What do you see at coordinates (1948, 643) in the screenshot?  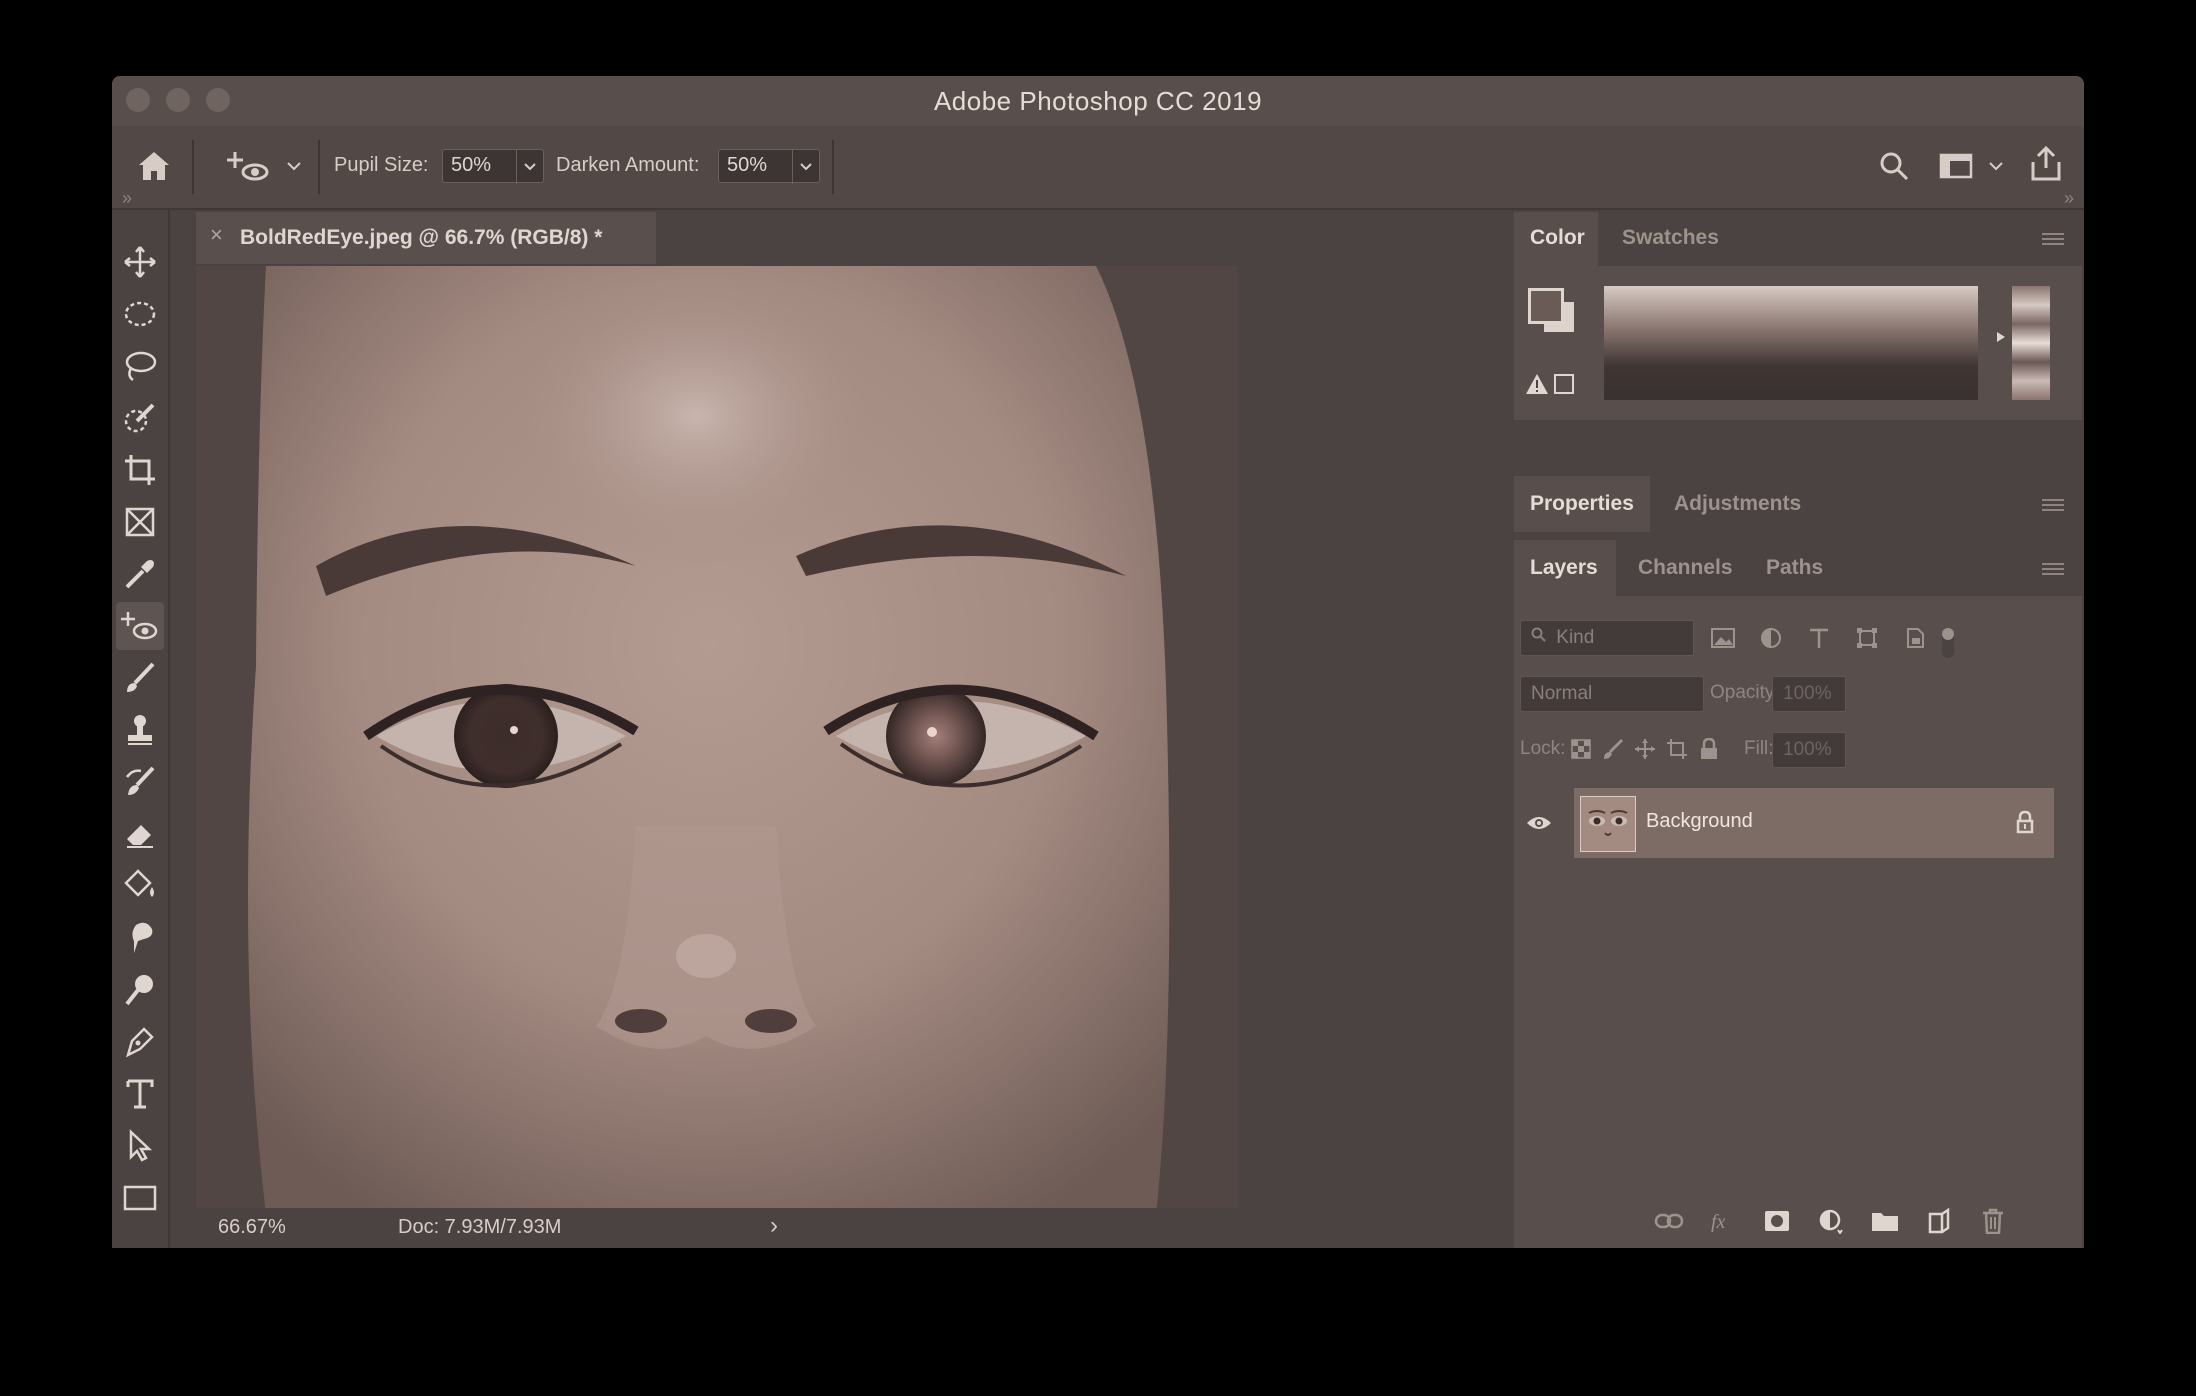 I see `filter-toggle` at bounding box center [1948, 643].